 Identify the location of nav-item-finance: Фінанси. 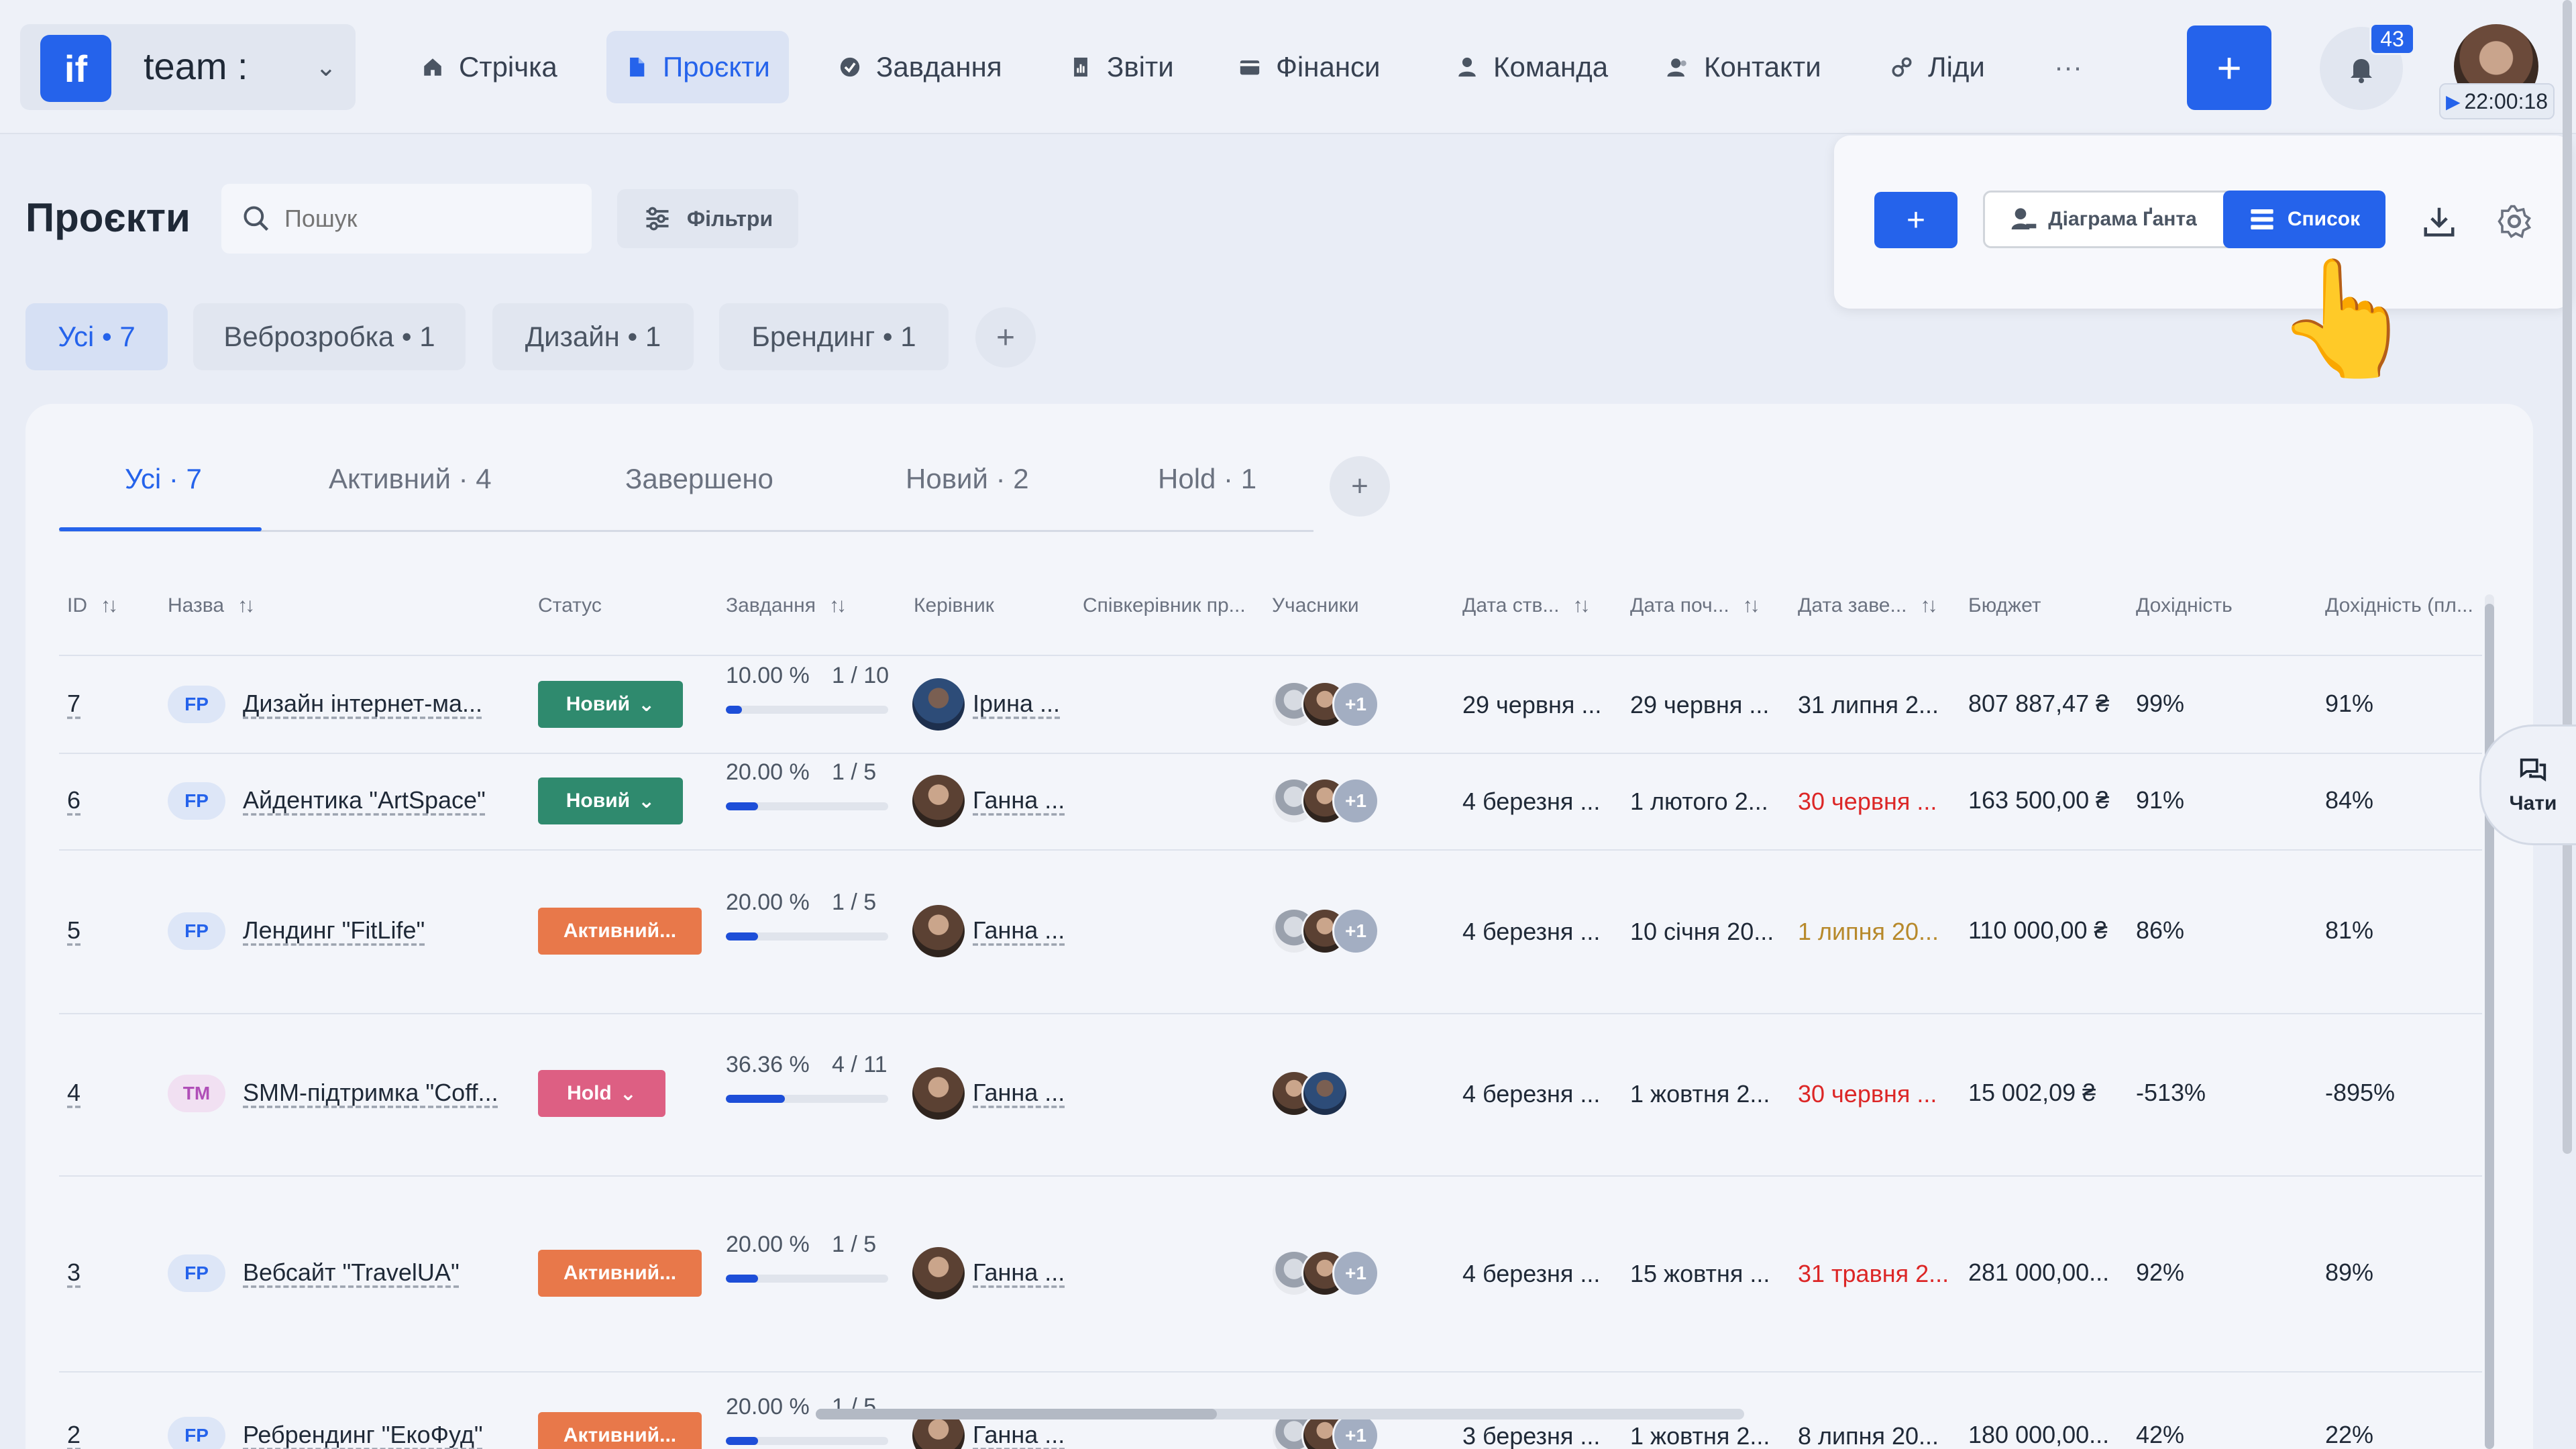
(1309, 67).